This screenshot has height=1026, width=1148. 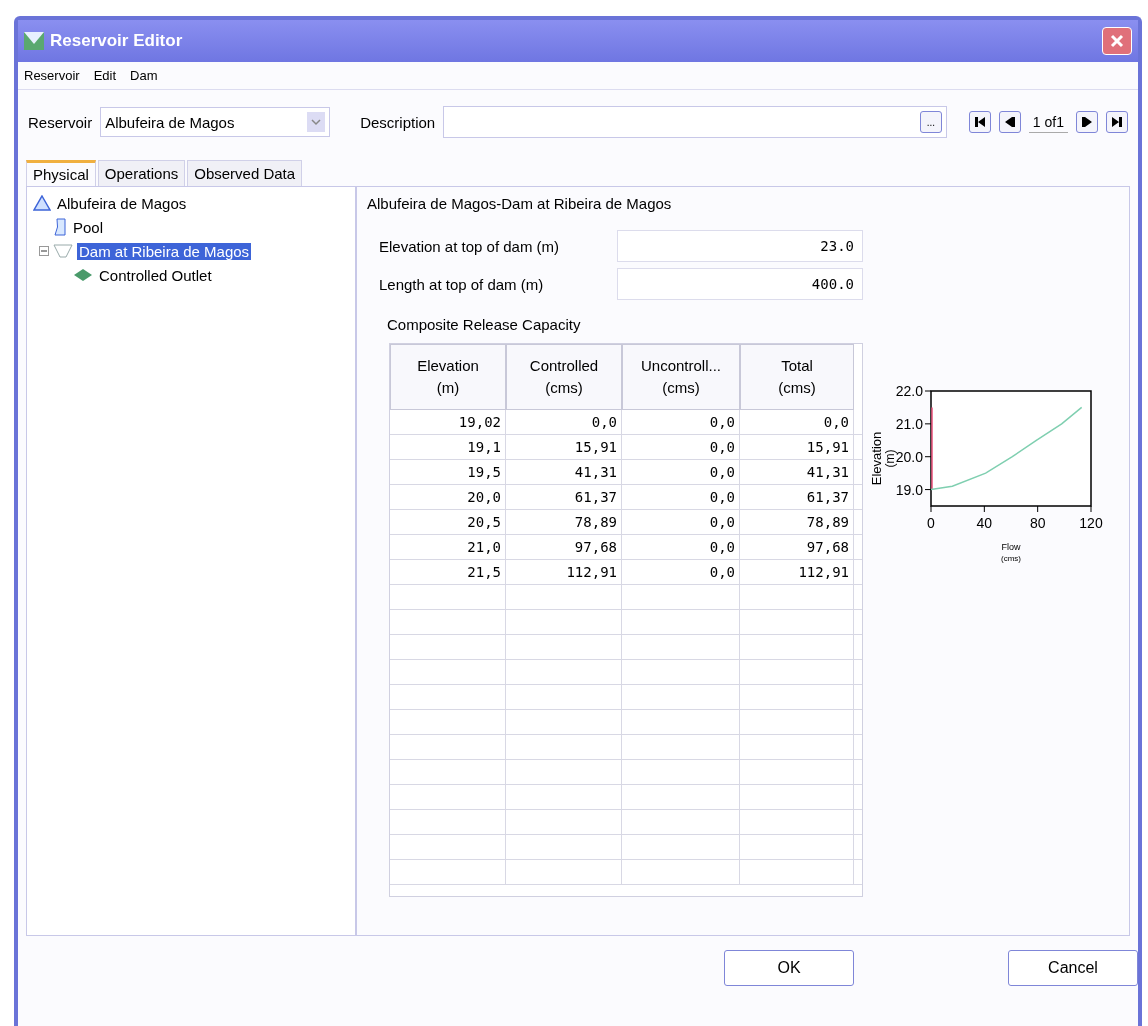 What do you see at coordinates (316, 122) in the screenshot?
I see `chevron-down-icon` at bounding box center [316, 122].